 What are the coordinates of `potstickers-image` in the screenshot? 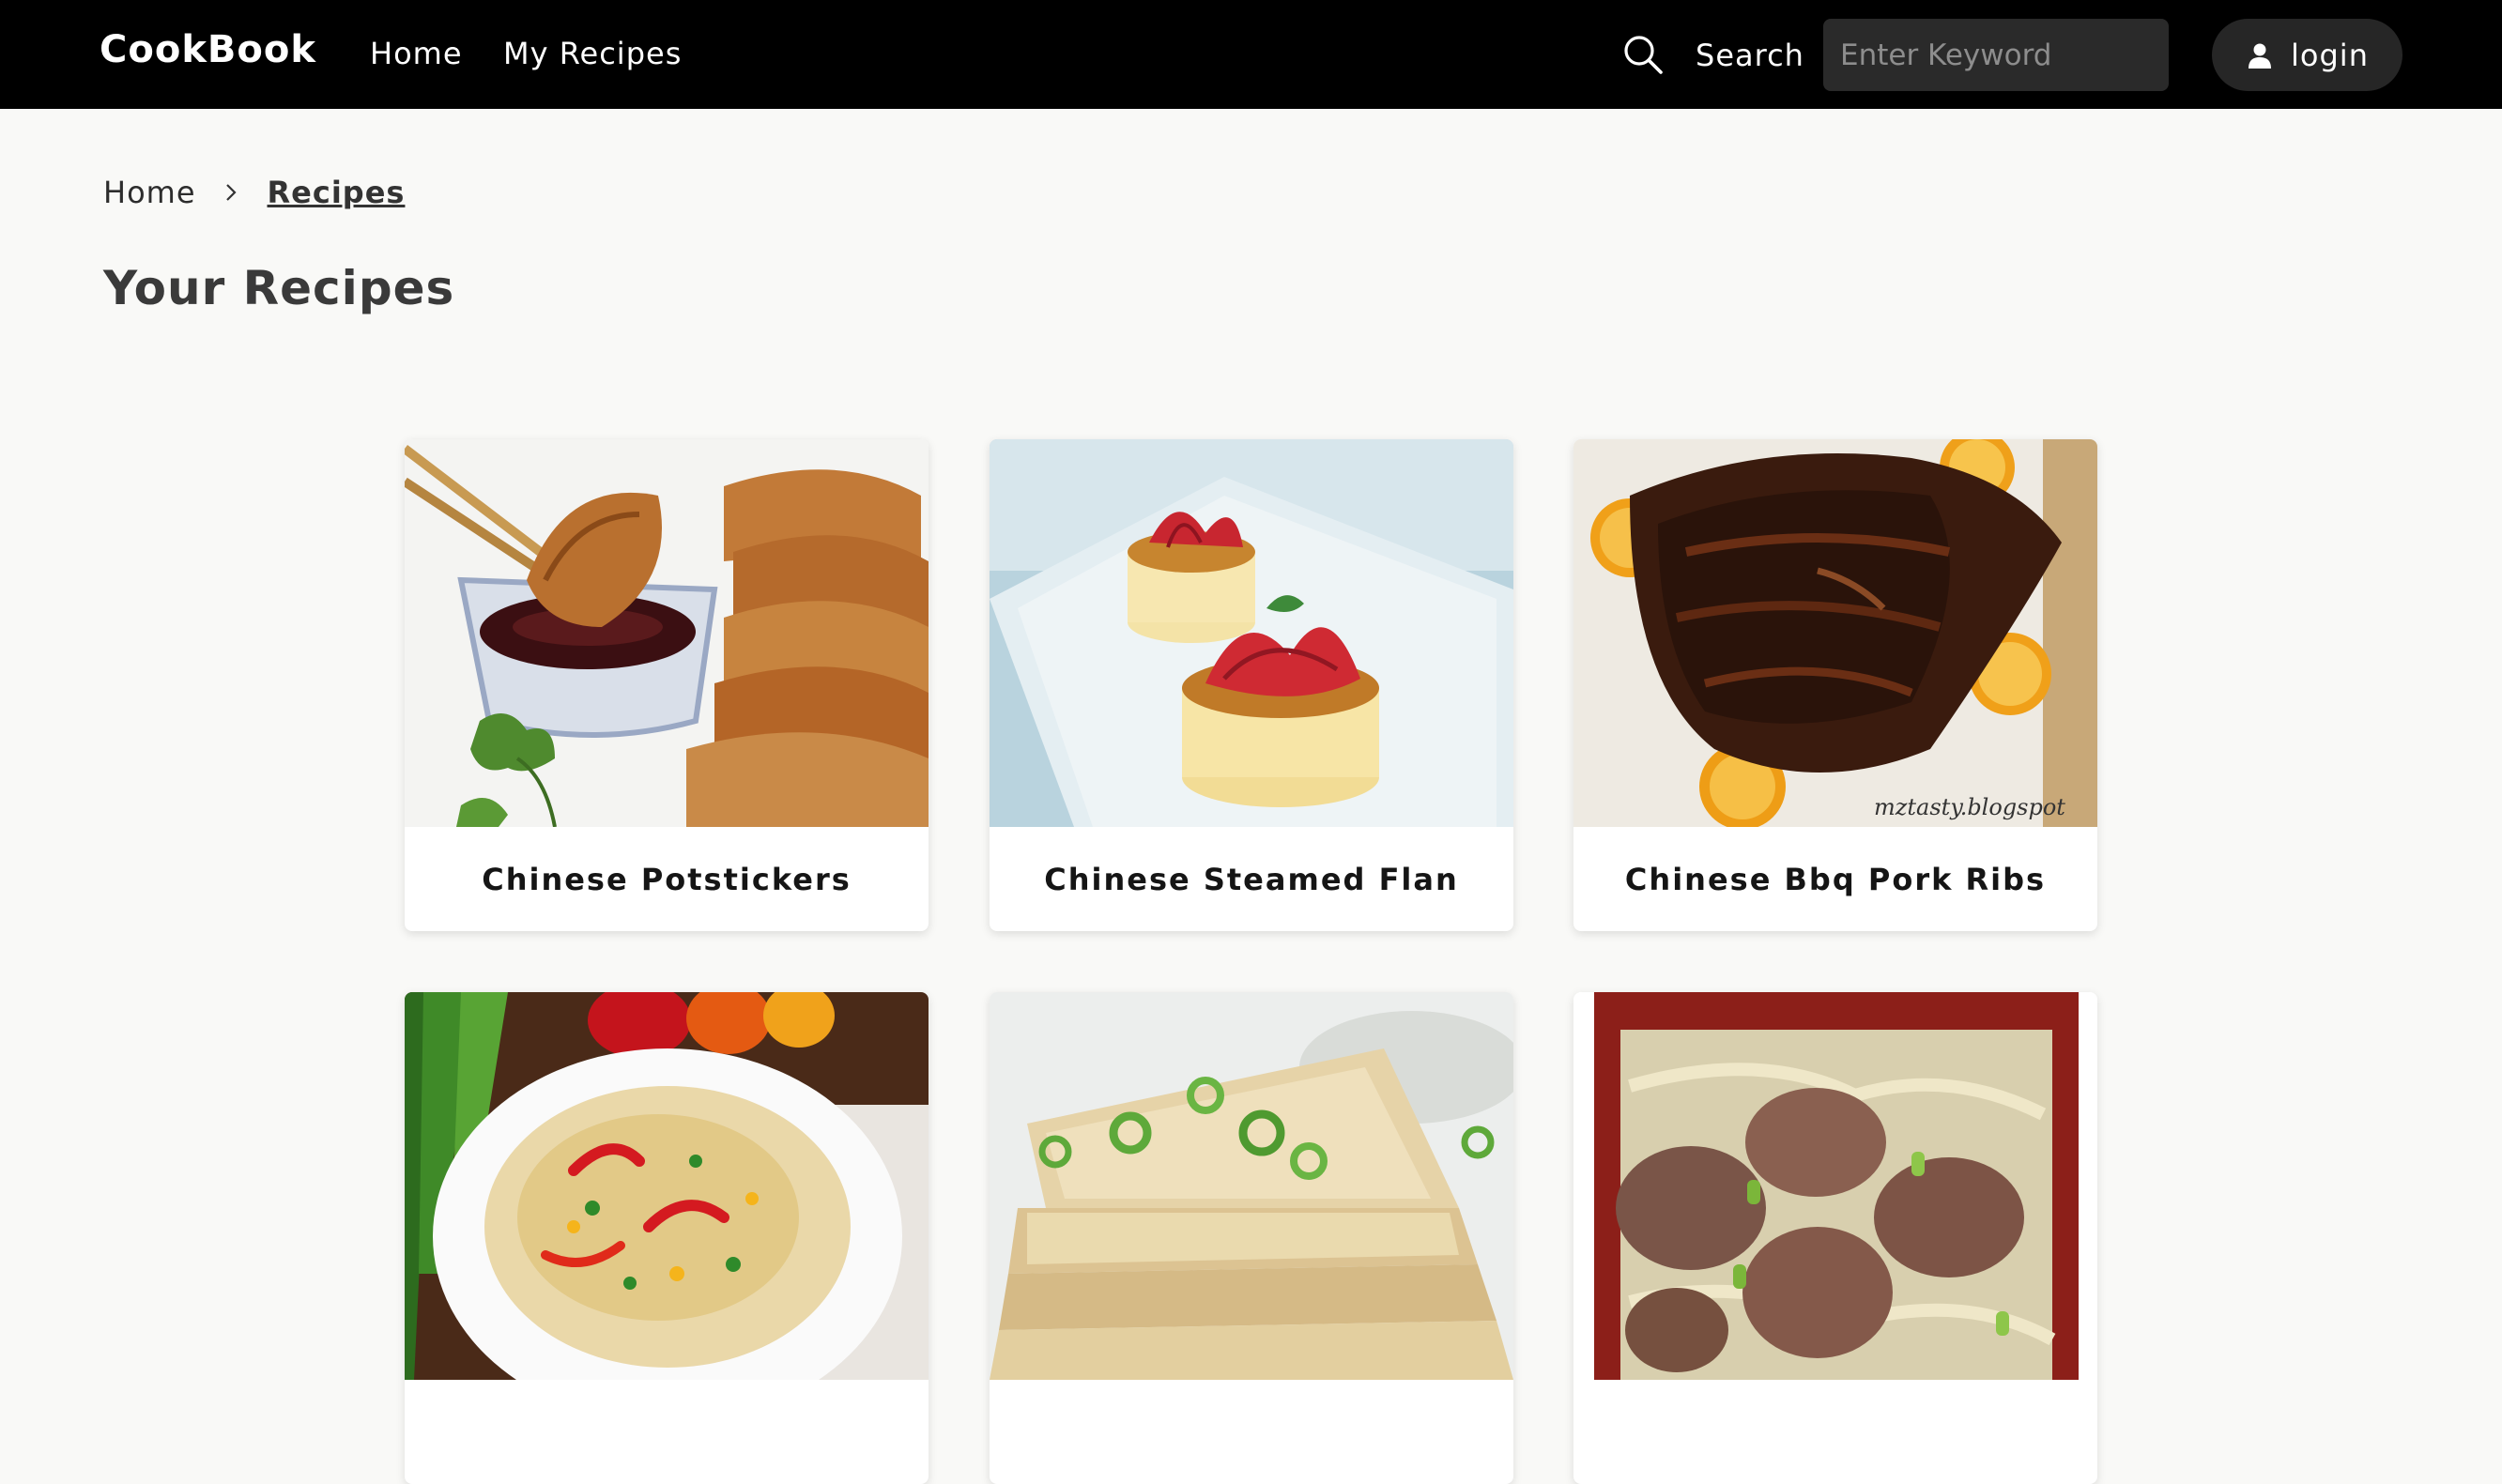 It's located at (667, 633).